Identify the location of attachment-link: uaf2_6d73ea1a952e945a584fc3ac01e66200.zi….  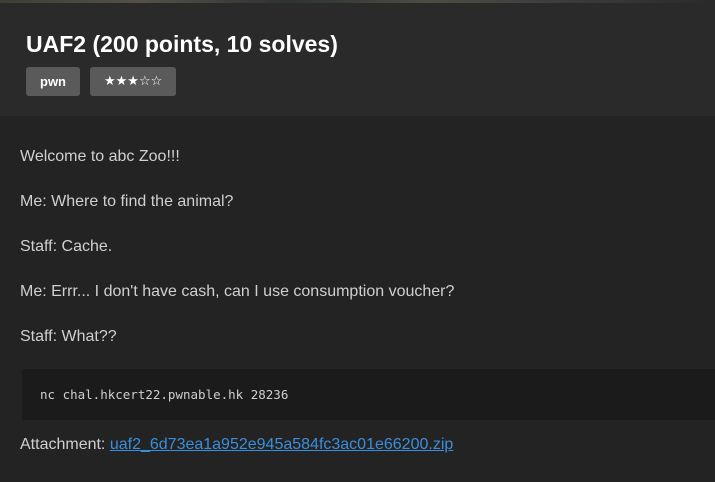
(281, 444).